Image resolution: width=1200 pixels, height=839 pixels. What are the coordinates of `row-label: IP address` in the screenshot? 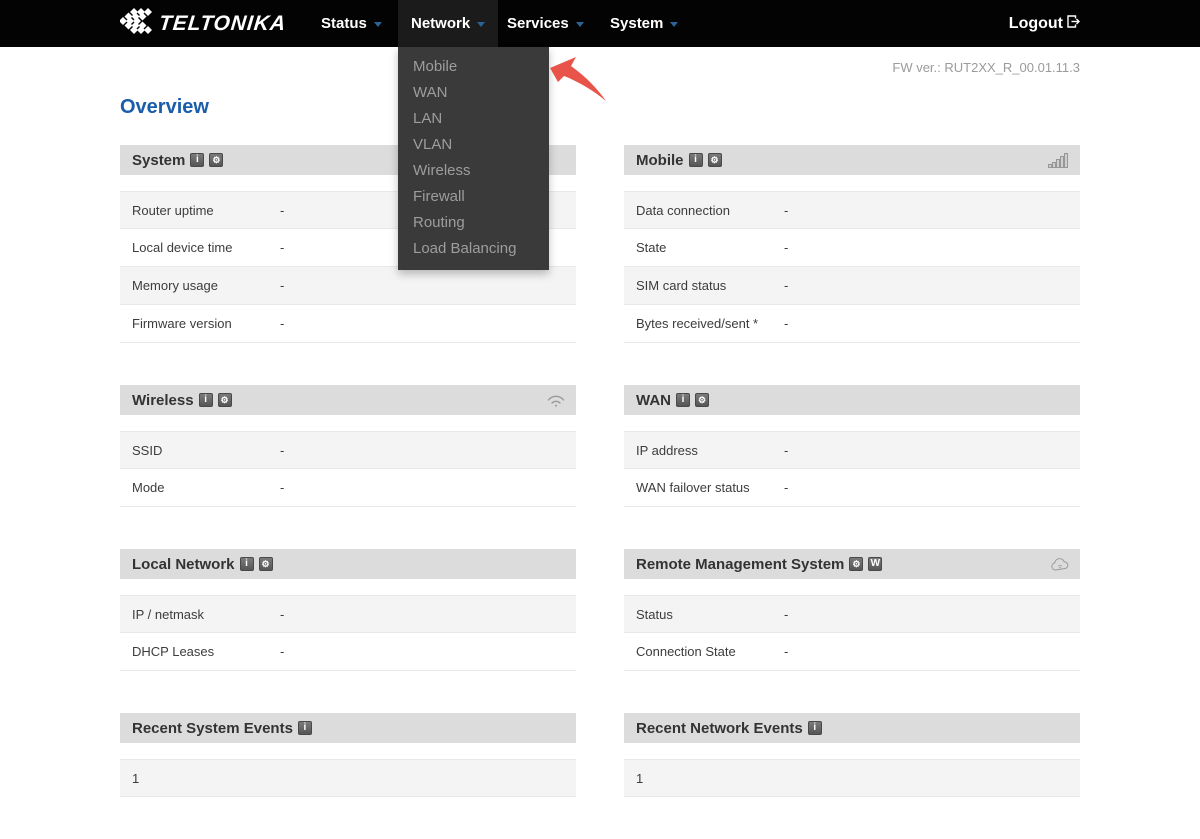 It's located at (667, 450).